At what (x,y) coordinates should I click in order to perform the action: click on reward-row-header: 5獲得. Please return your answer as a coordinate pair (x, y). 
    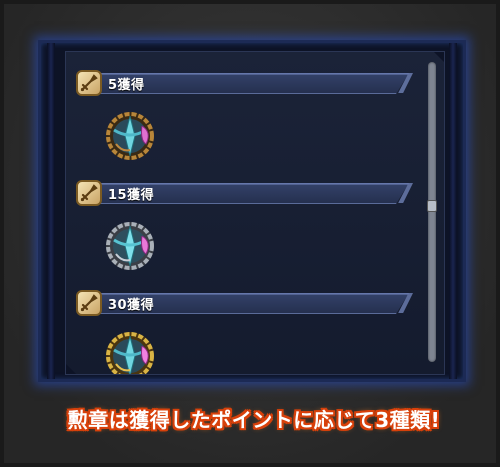
    Looking at the image, I should click on (244, 83).